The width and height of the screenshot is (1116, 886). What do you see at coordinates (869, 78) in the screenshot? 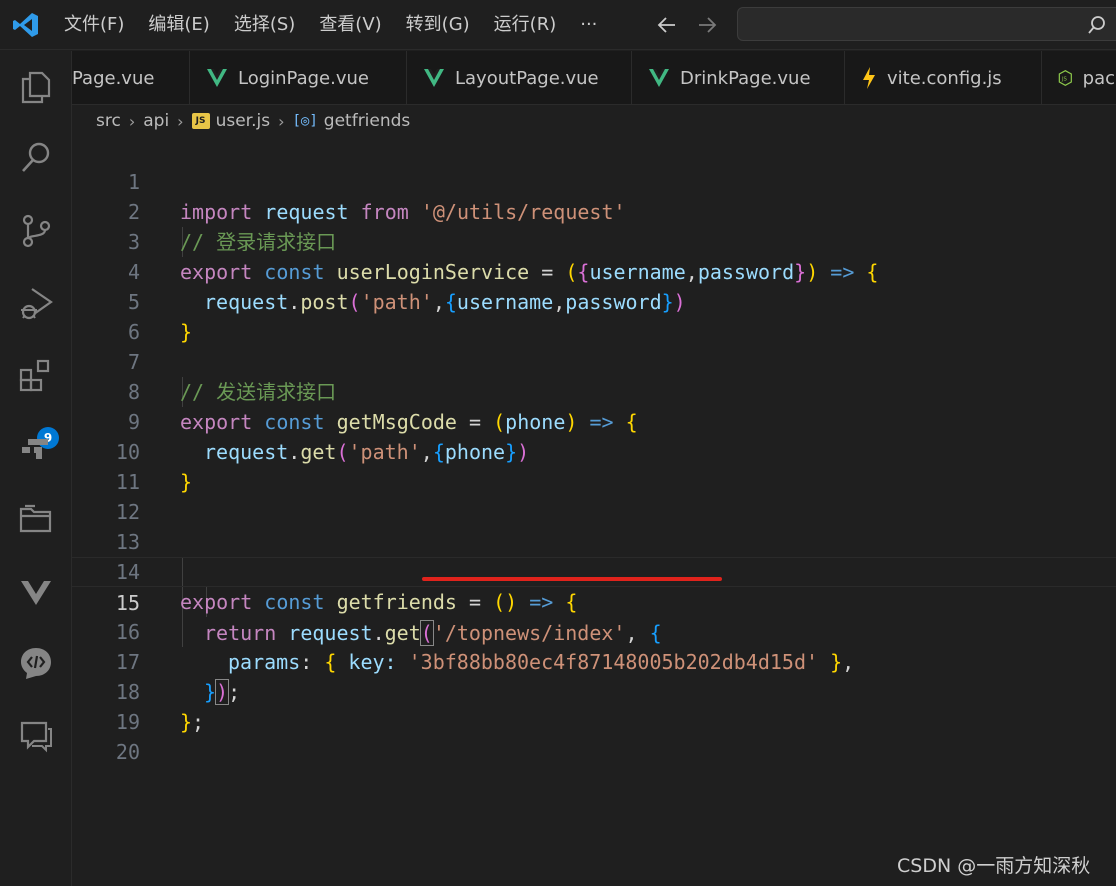
I see `vite-icon` at bounding box center [869, 78].